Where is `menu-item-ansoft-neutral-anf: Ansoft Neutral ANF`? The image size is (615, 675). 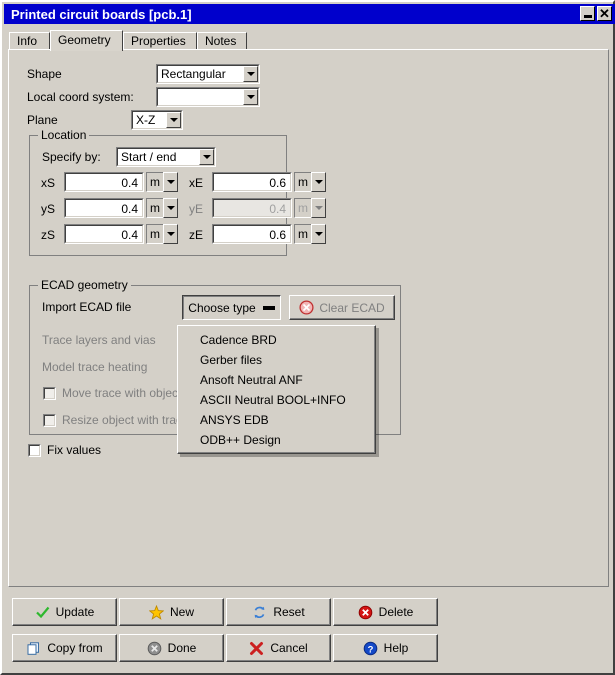
menu-item-ansoft-neutral-anf: Ansoft Neutral ANF is located at coordinates (276, 380).